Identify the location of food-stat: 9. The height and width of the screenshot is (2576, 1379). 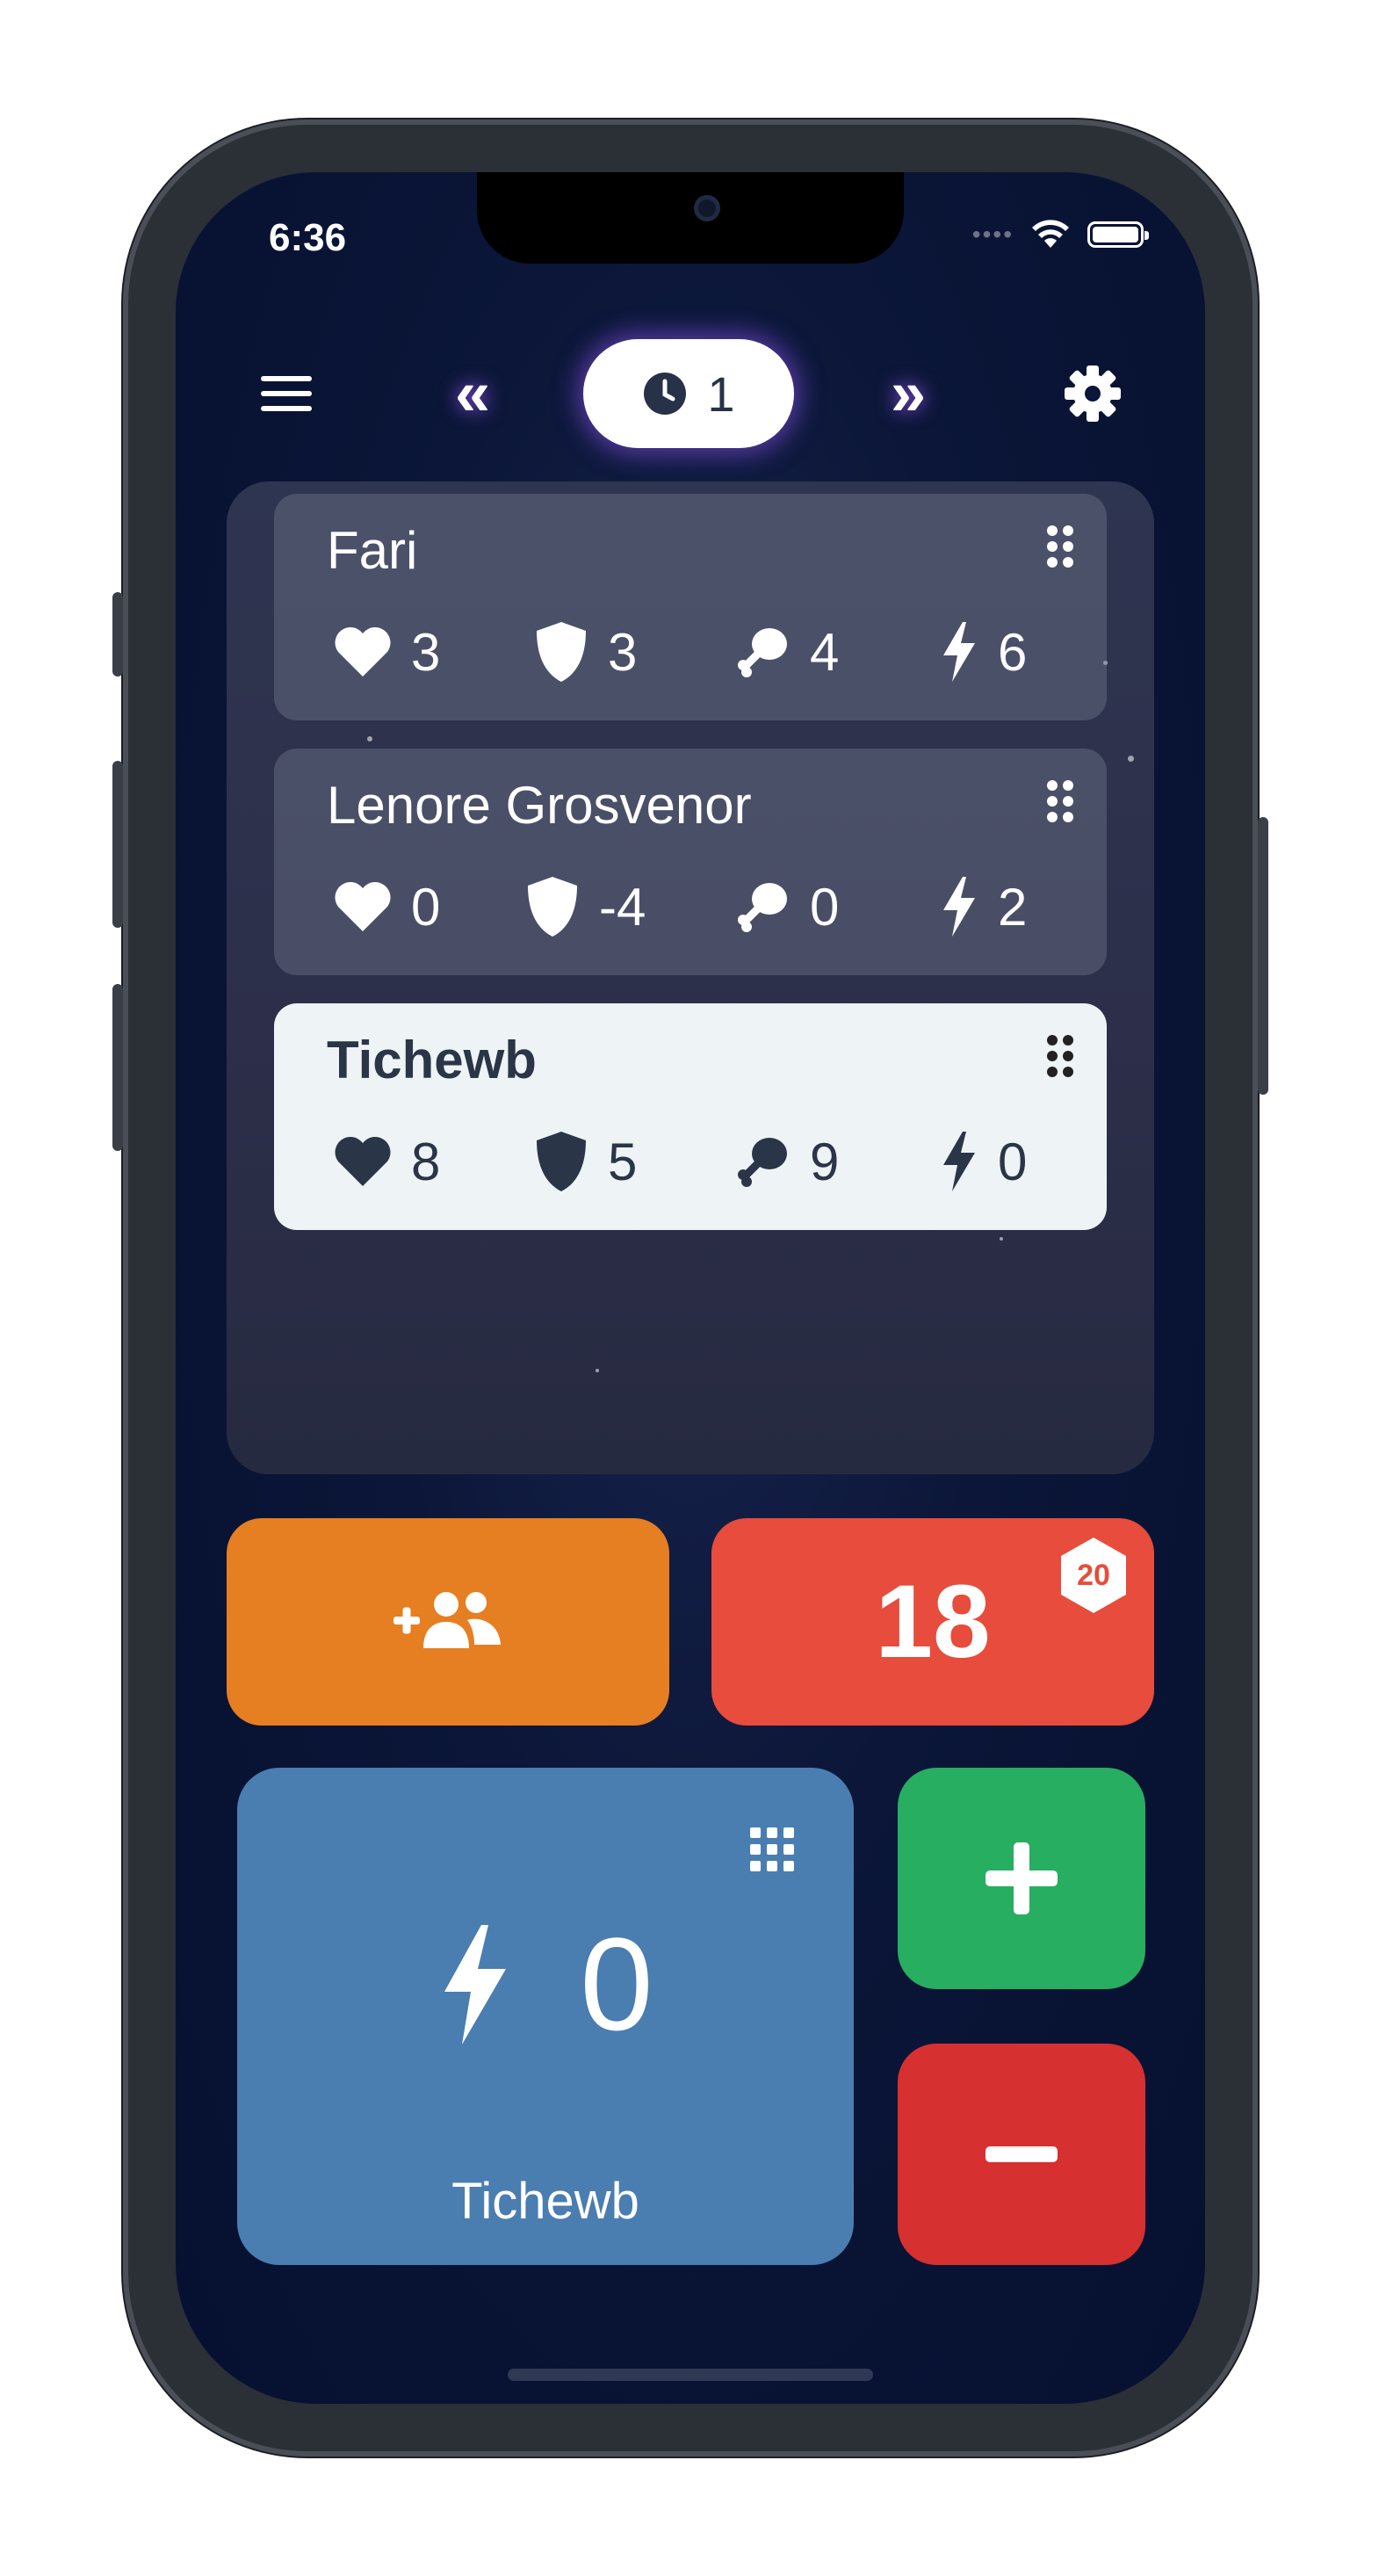
(786, 1161).